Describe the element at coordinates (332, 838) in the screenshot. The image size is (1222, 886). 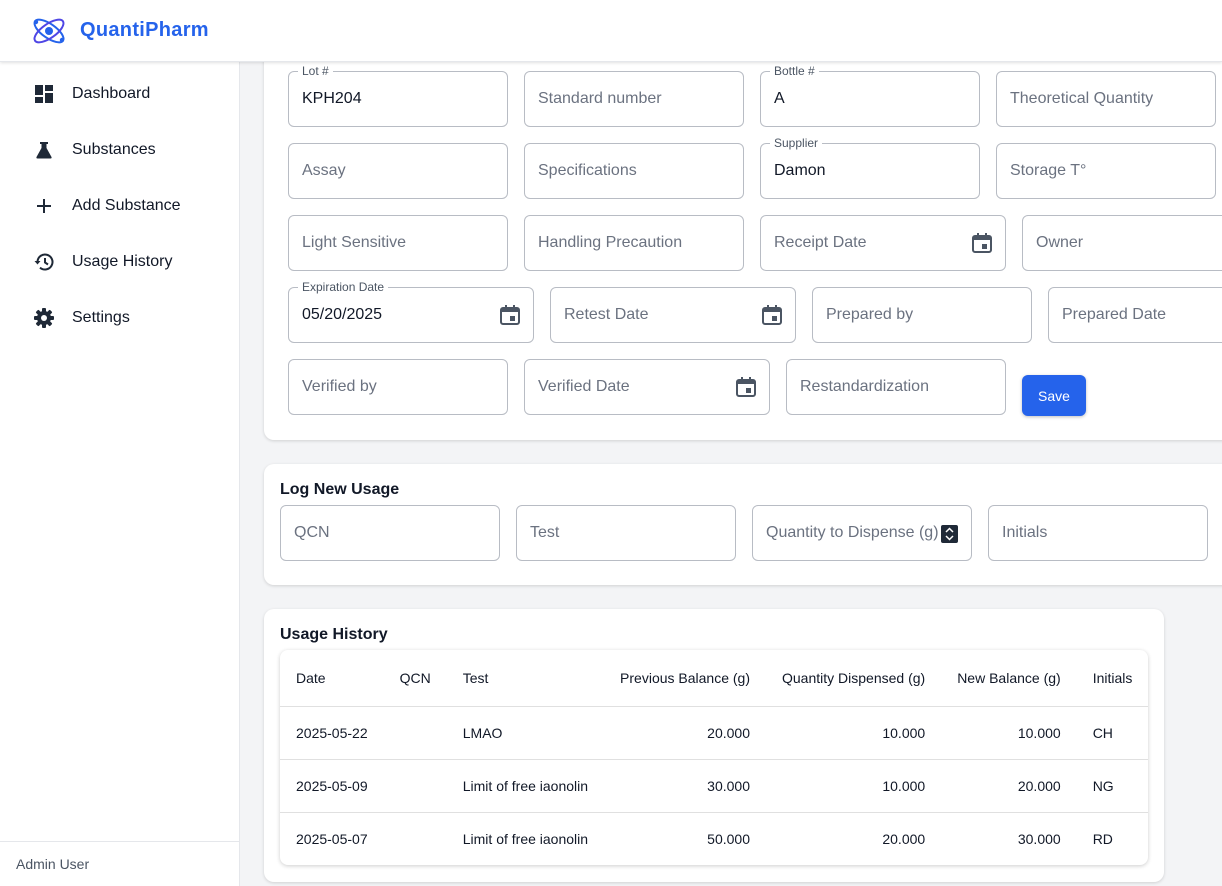
I see `cell-date: 2025-05-07` at that location.